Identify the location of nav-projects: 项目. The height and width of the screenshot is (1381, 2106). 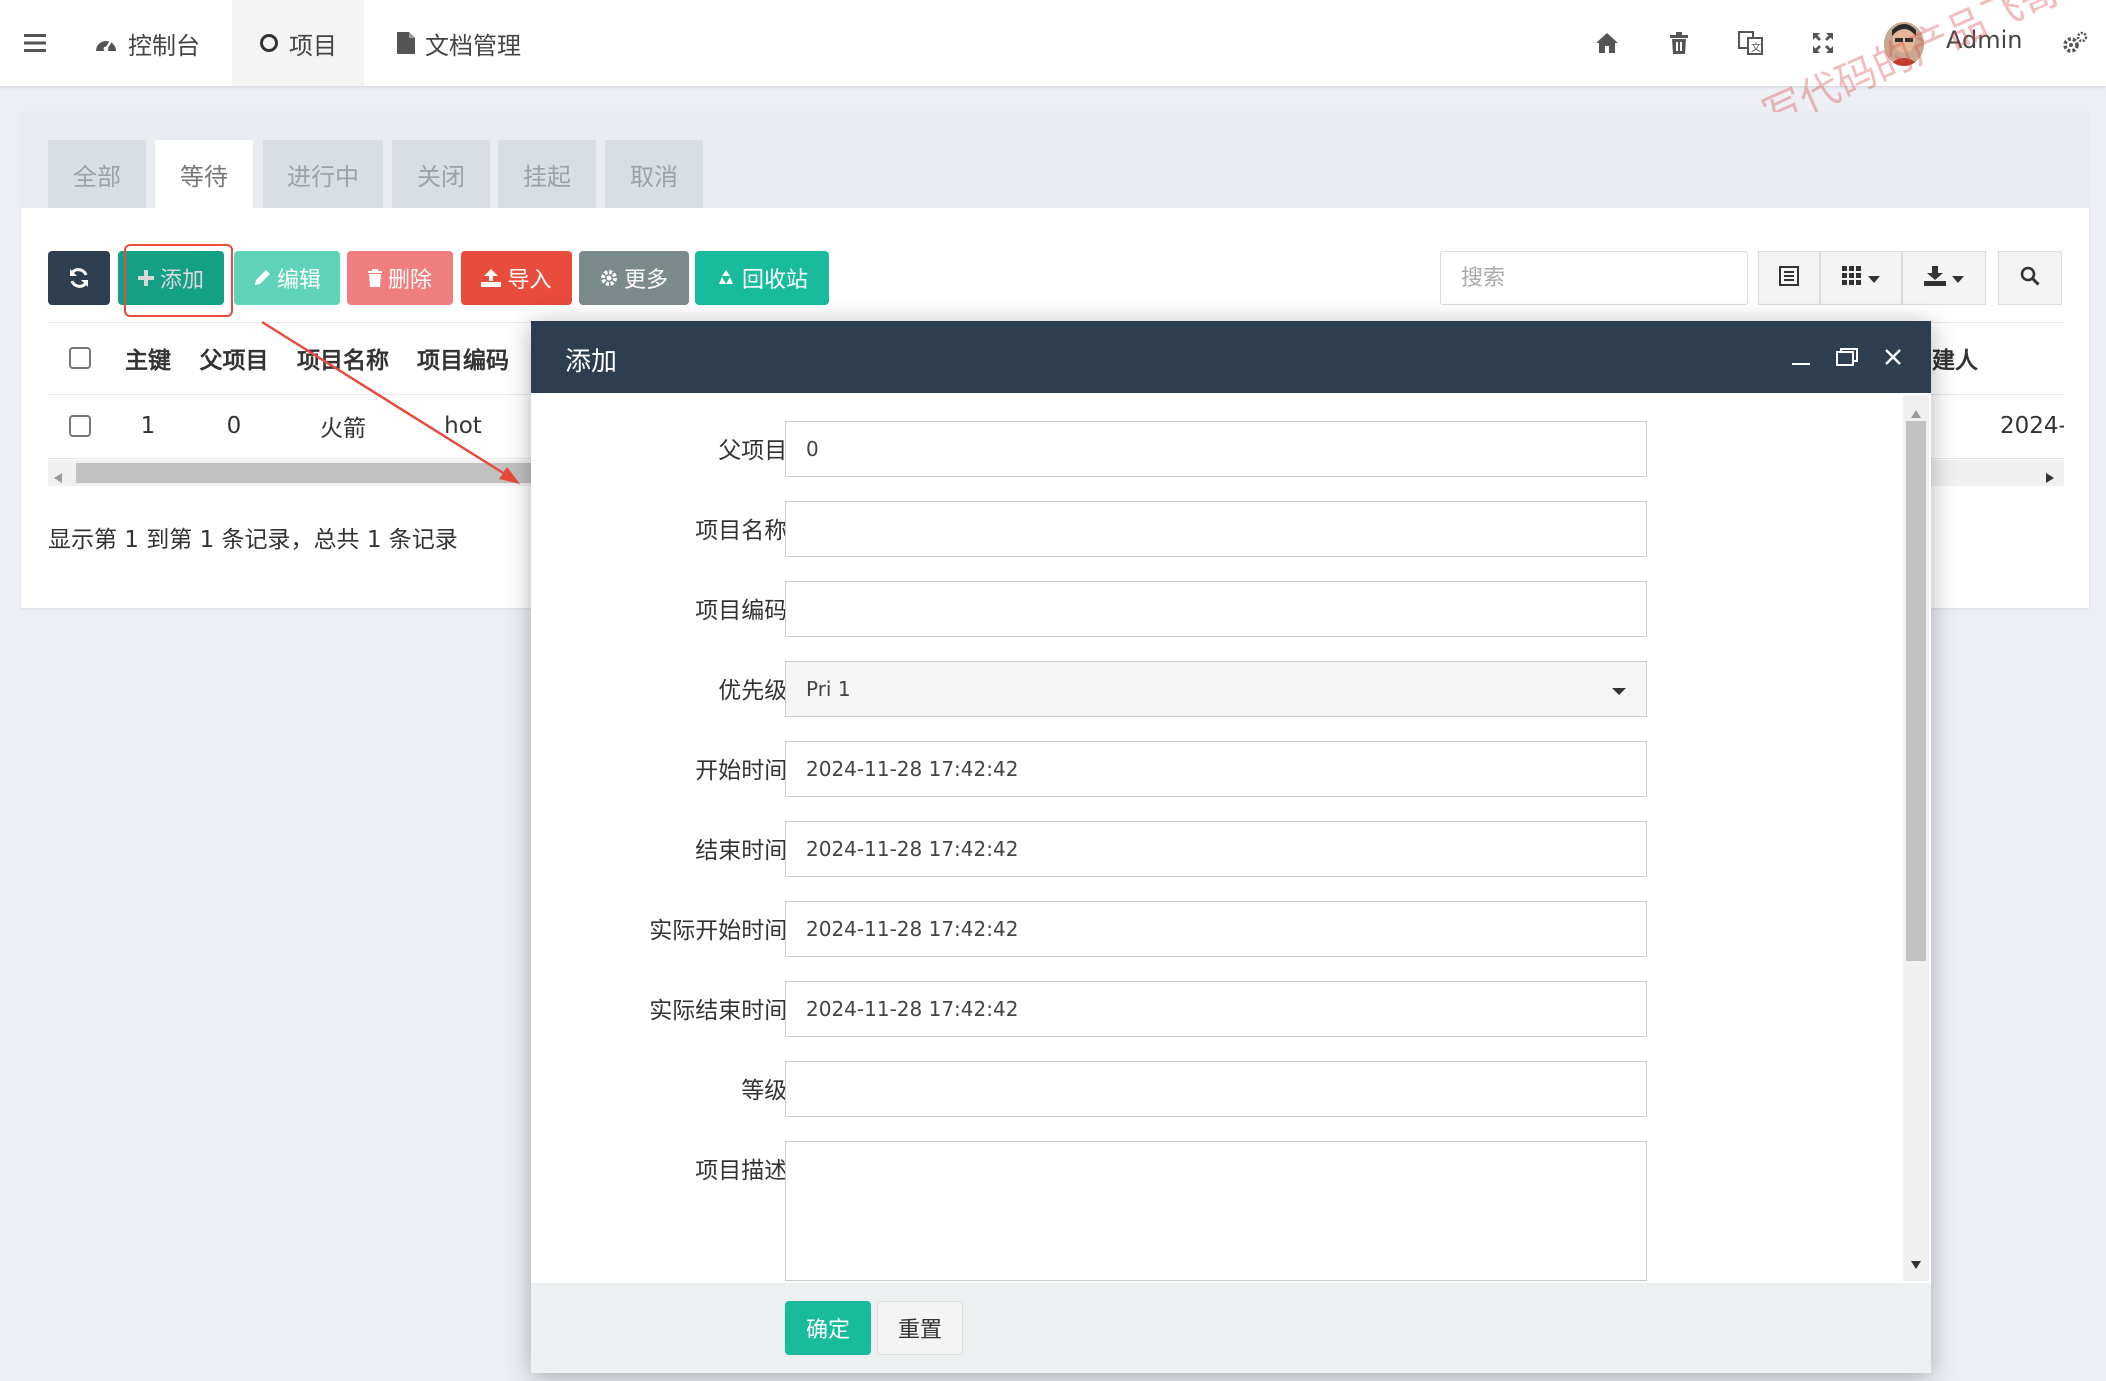
(298, 43).